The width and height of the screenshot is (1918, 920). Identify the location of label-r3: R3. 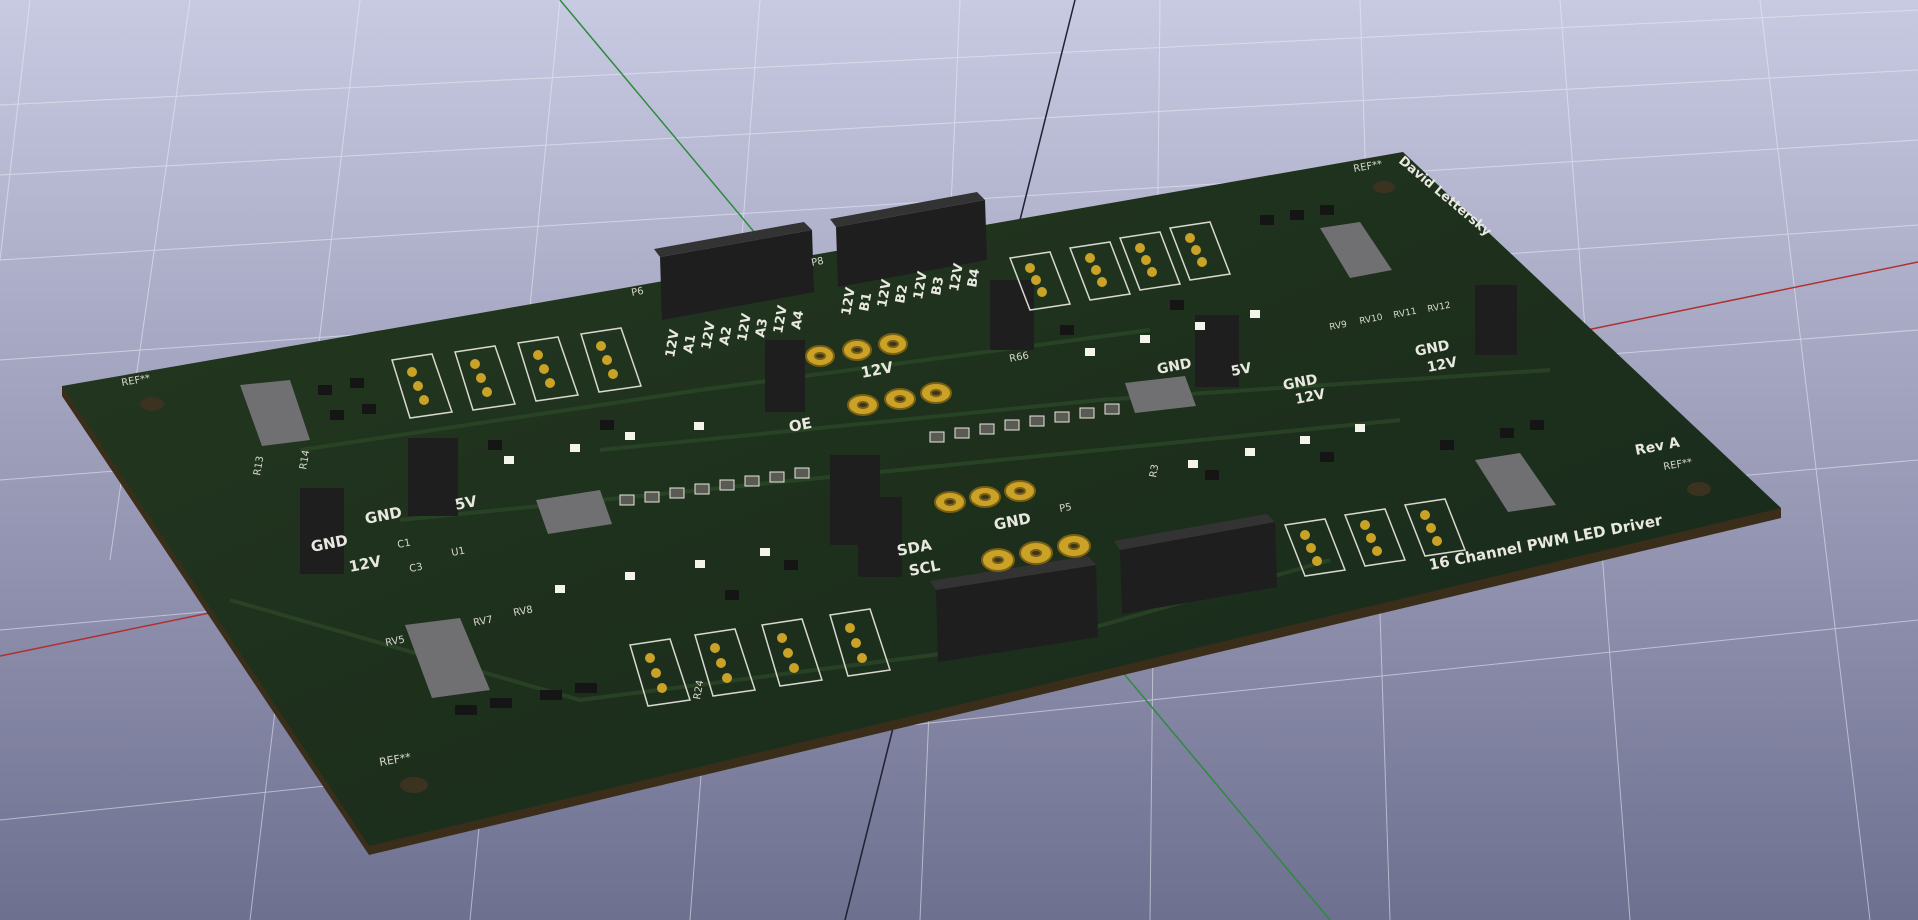
(1154, 471).